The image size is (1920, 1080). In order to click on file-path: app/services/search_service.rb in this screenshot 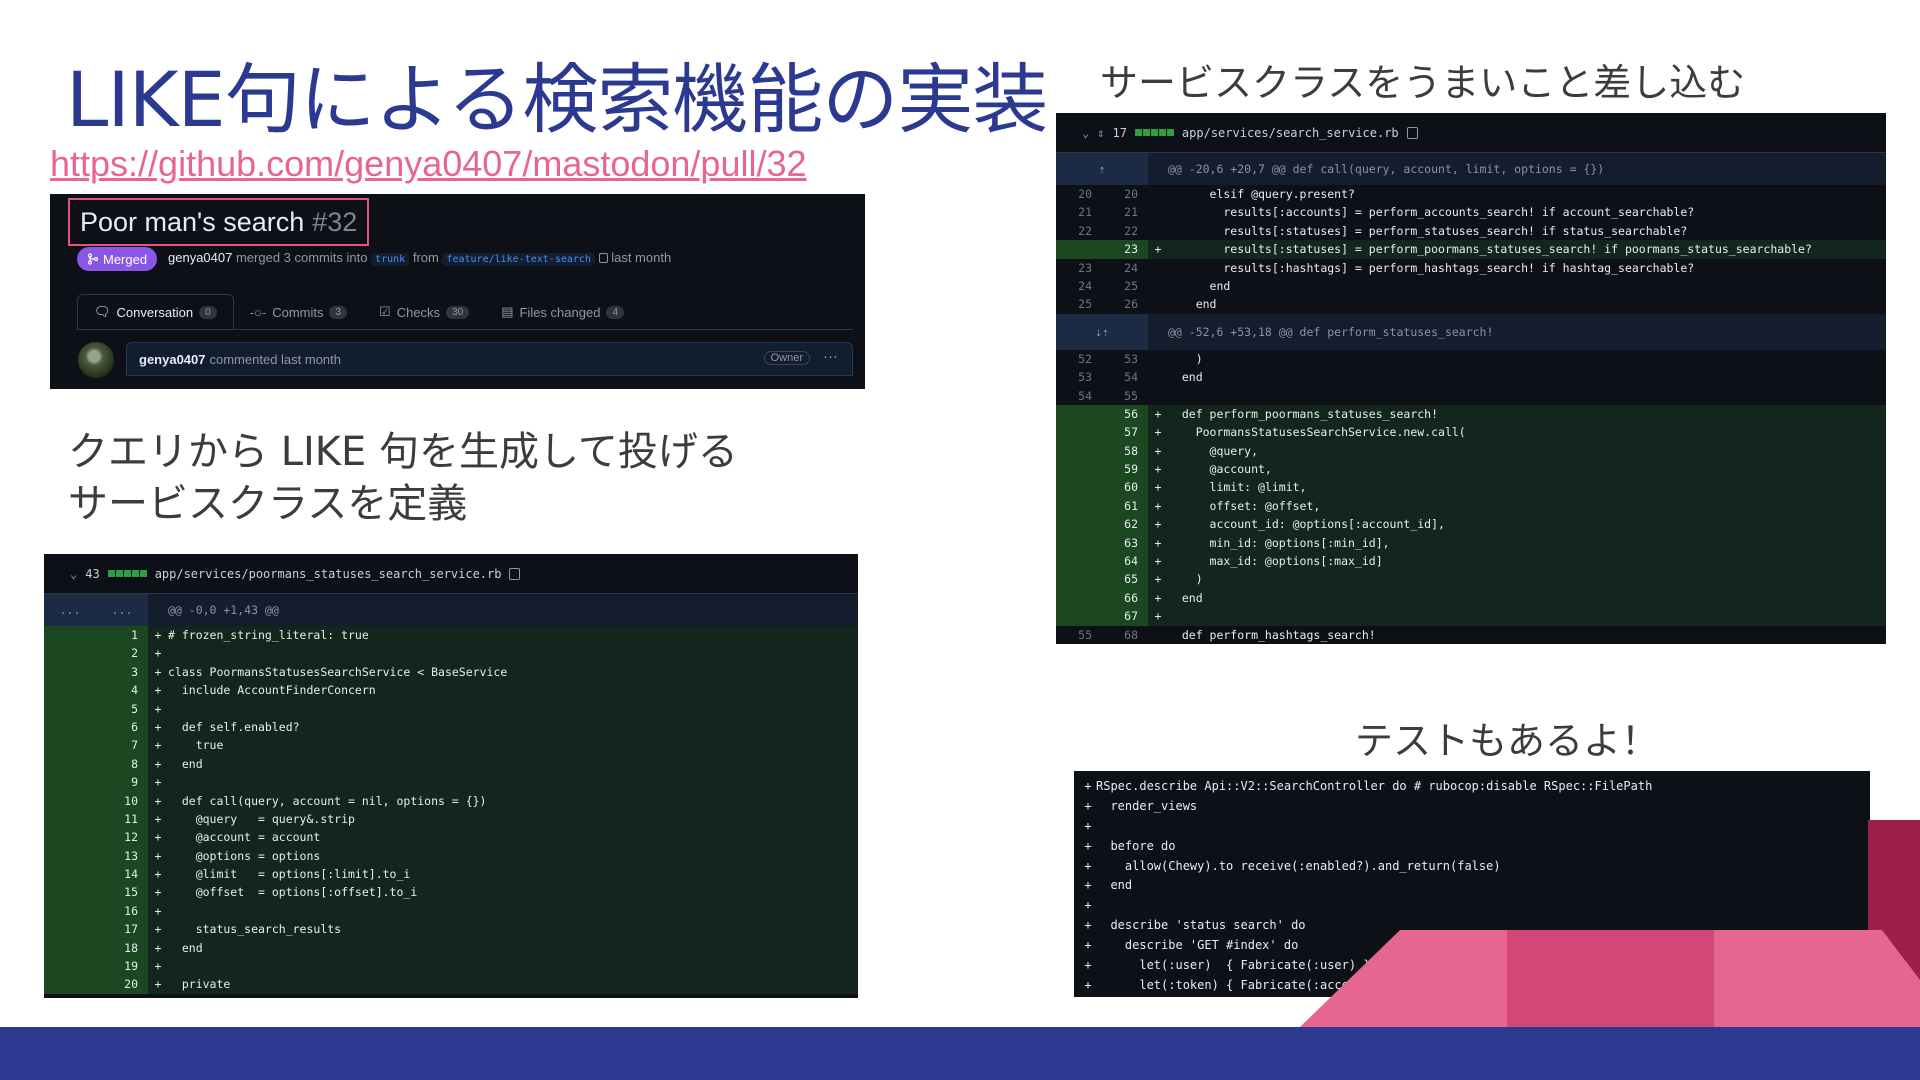, I will do `click(1290, 133)`.